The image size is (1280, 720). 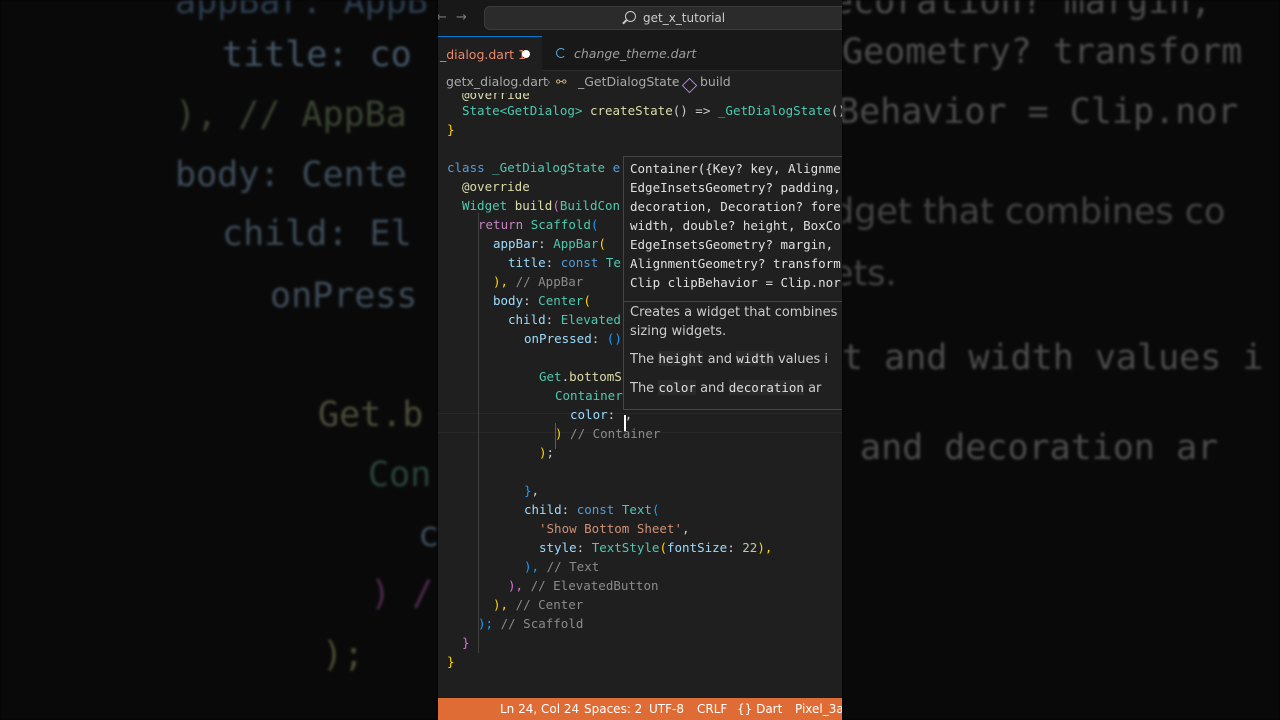 I want to click on workspace-name: get_x_tutorial, so click(x=684, y=18).